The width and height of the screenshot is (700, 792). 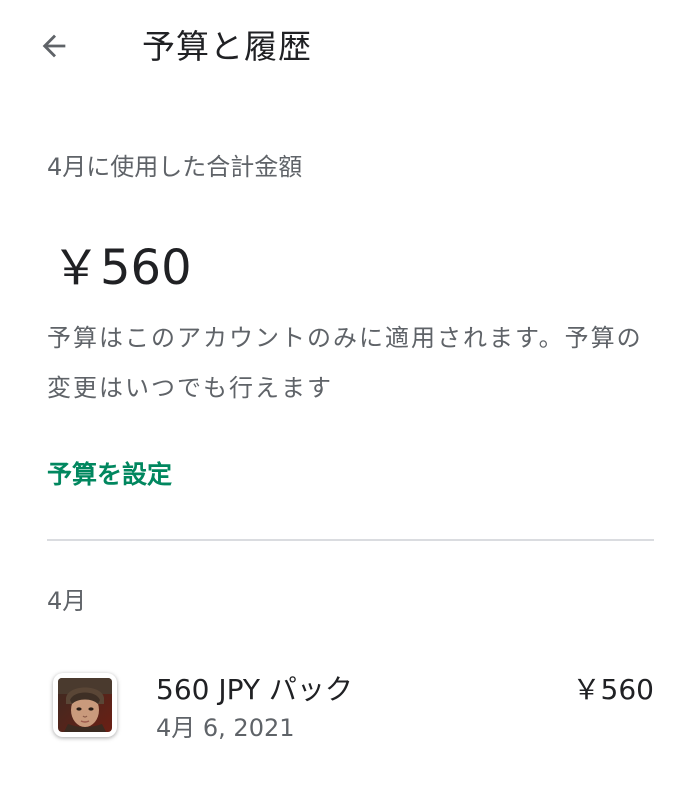 What do you see at coordinates (345, 363) in the screenshot?
I see `budget-note: 予算はこのアカウントのみに適用されます。予算の変更はいつでも行えます` at bounding box center [345, 363].